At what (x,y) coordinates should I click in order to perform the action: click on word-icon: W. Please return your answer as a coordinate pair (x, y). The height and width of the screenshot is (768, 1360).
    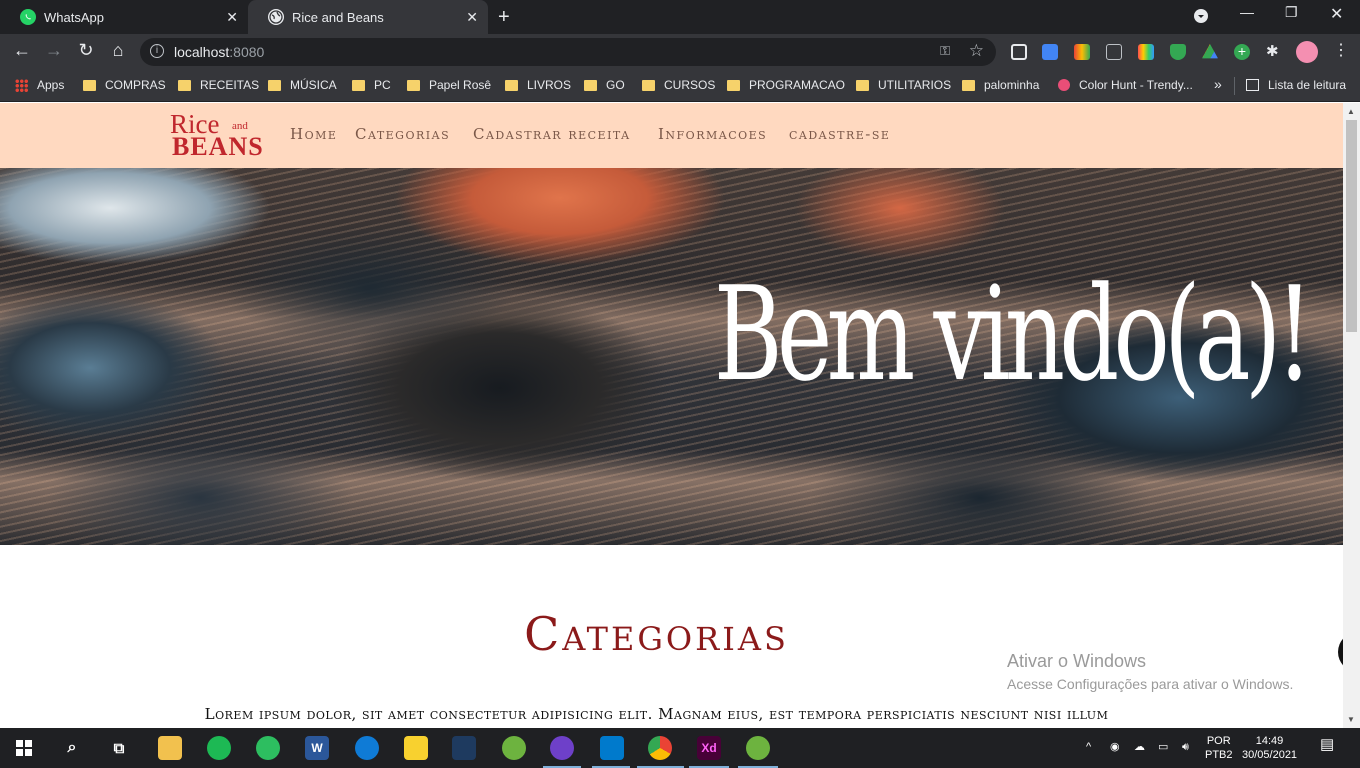
    Looking at the image, I should click on (317, 748).